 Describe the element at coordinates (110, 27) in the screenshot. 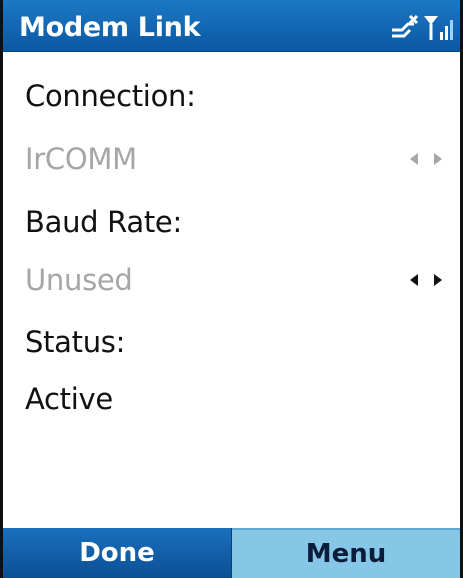

I see `window-title: Modem Link` at that location.